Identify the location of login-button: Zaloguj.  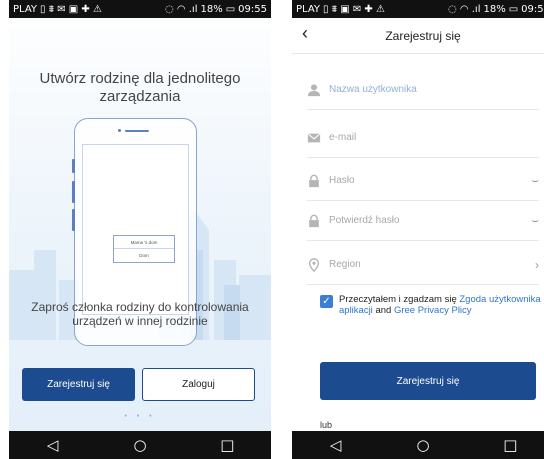
(198, 384).